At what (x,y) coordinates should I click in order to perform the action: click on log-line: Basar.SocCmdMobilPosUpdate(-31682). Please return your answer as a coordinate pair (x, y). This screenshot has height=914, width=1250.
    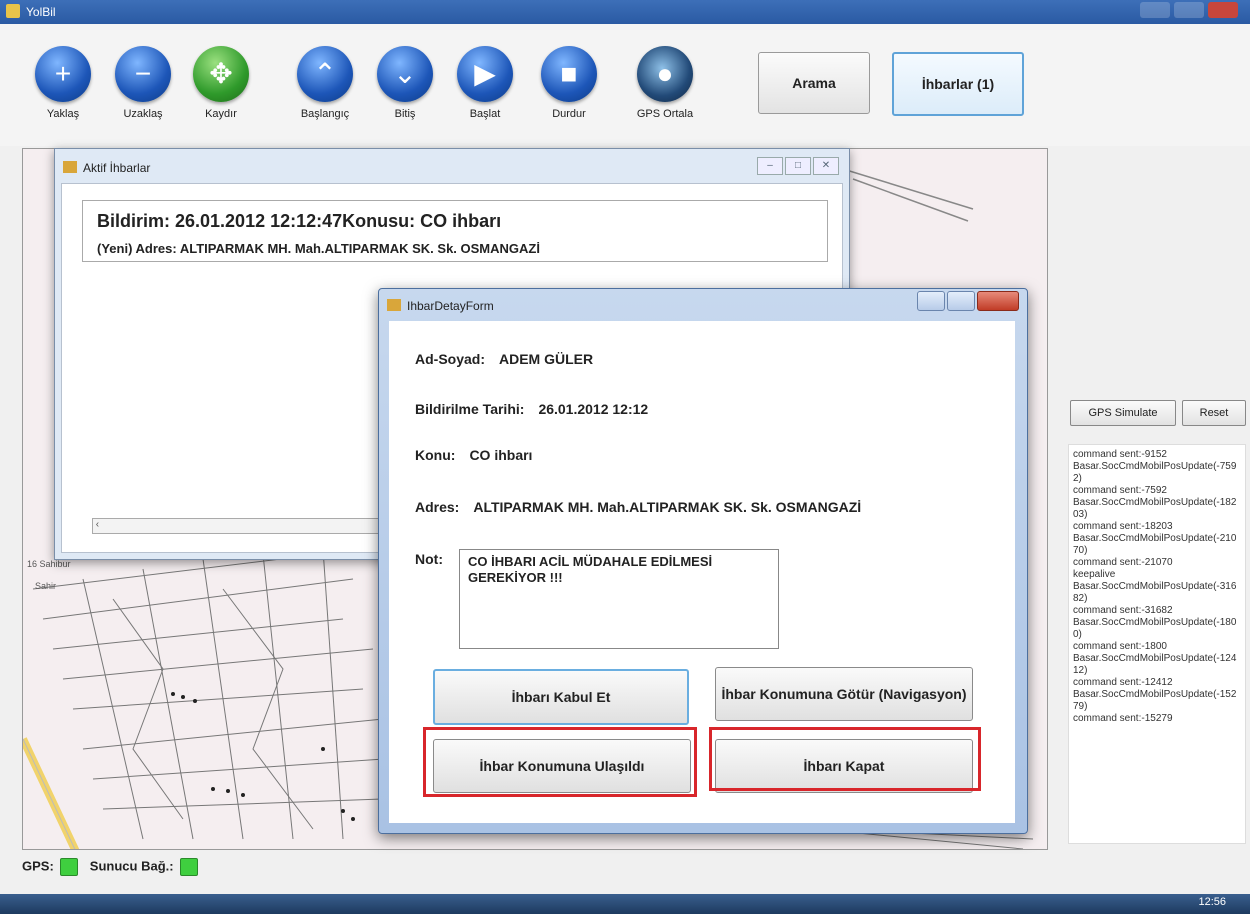
    Looking at the image, I should click on (1155, 592).